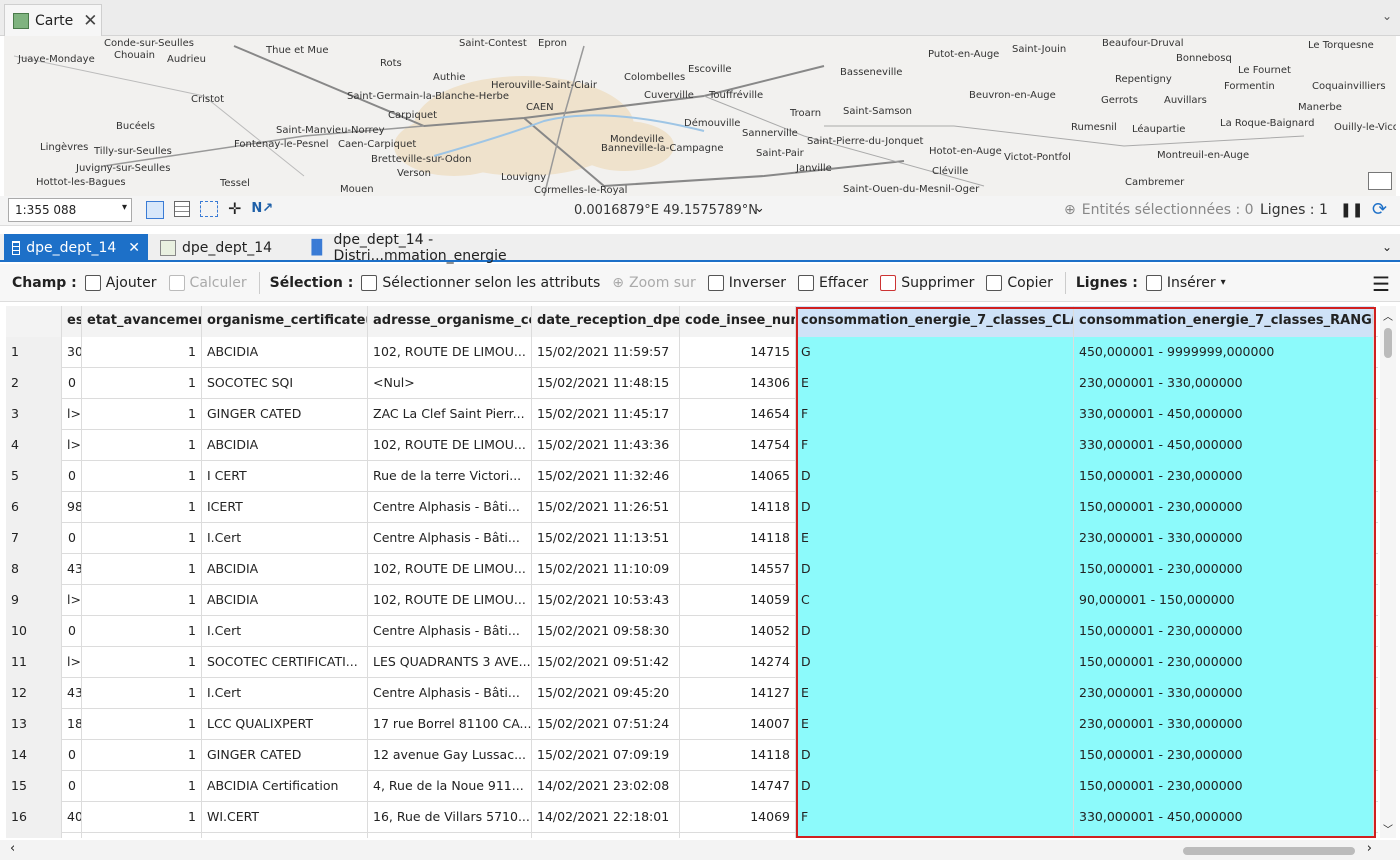 This screenshot has width=1400, height=863. I want to click on north-arrow-icon: N↗, so click(262, 210).